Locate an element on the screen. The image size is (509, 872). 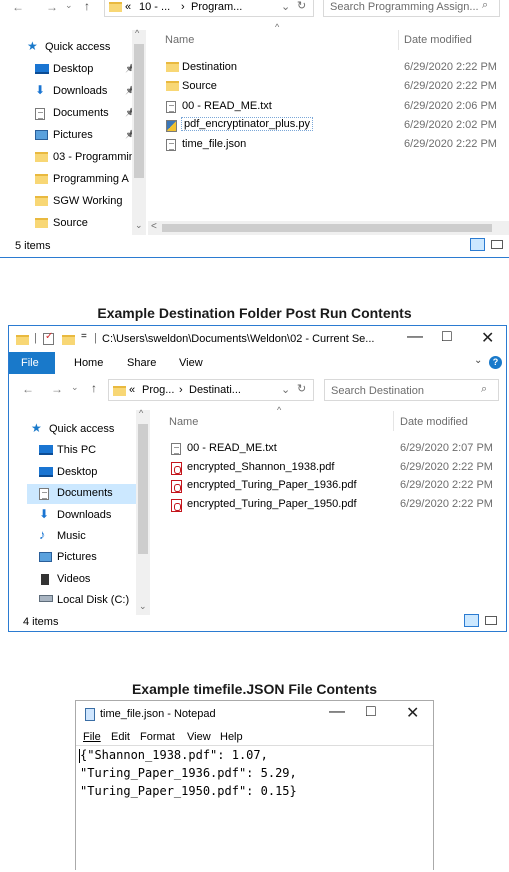
folder-icon is located at coordinates (172, 67).